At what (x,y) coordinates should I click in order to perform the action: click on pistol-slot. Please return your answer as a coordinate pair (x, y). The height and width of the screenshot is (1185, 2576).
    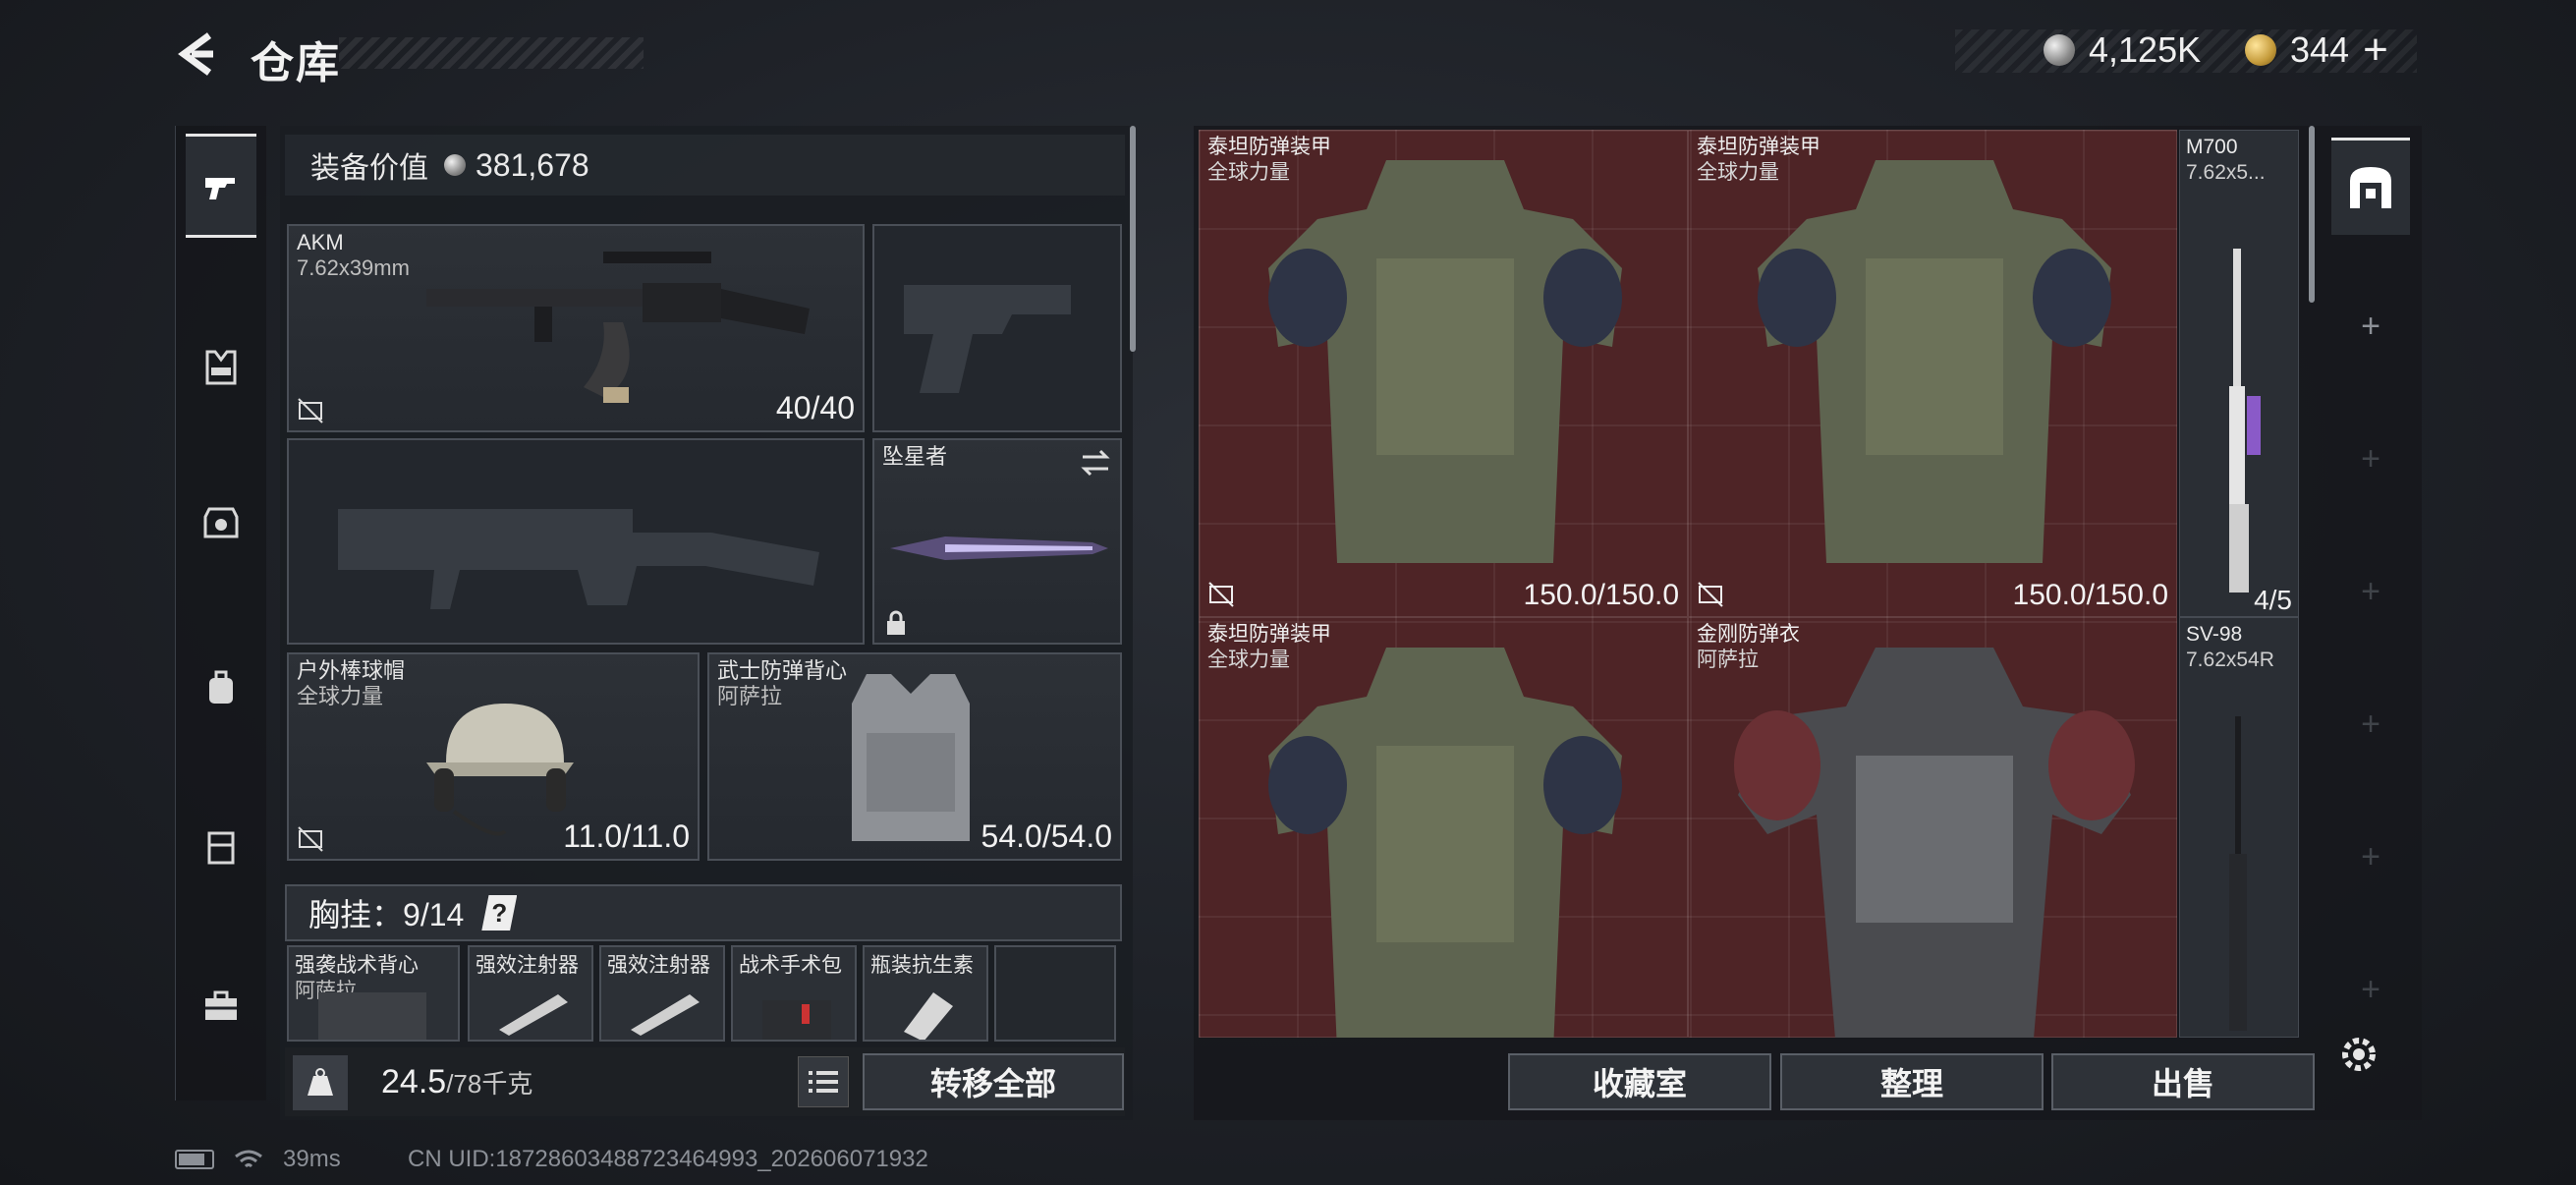
    Looking at the image, I should click on (997, 328).